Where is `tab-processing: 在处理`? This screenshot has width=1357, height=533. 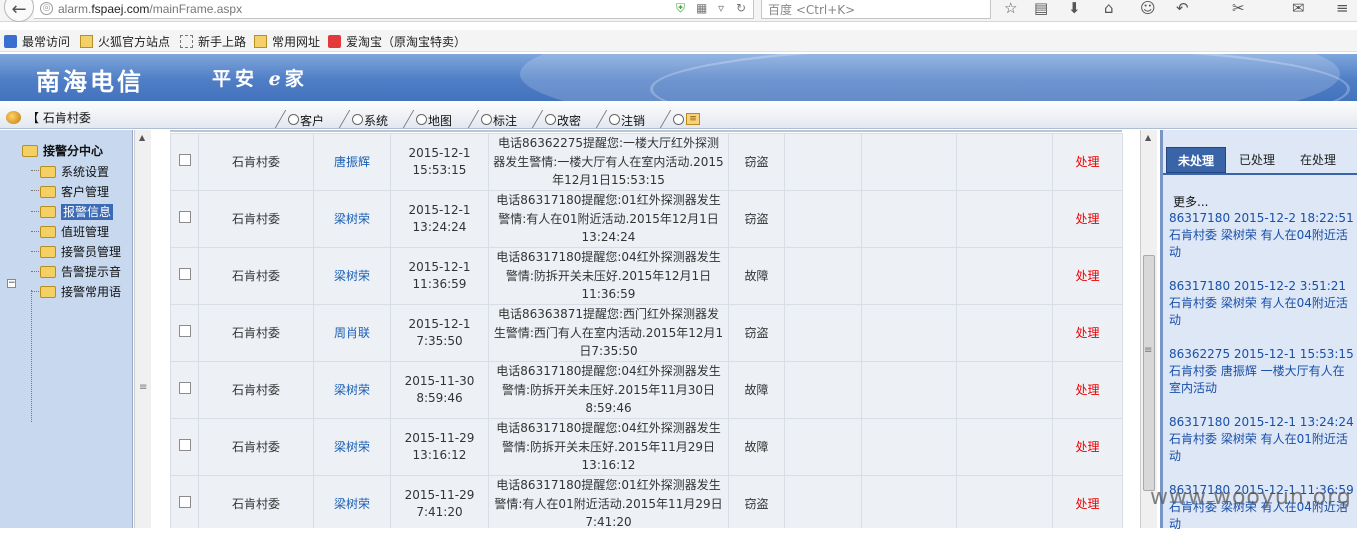 tab-processing: 在处理 is located at coordinates (1318, 160).